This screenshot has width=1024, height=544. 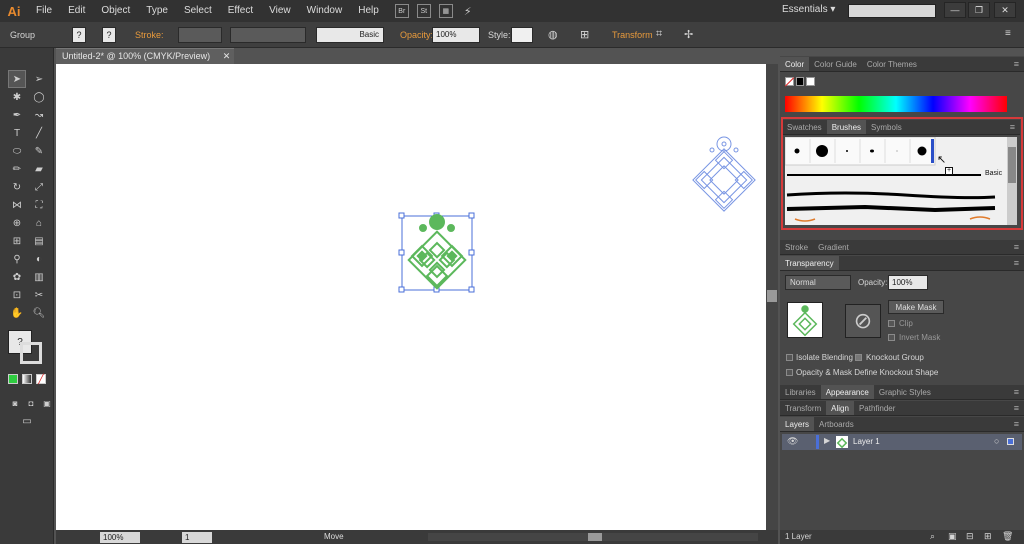 What do you see at coordinates (157, 11) in the screenshot?
I see `menu-type: Type` at bounding box center [157, 11].